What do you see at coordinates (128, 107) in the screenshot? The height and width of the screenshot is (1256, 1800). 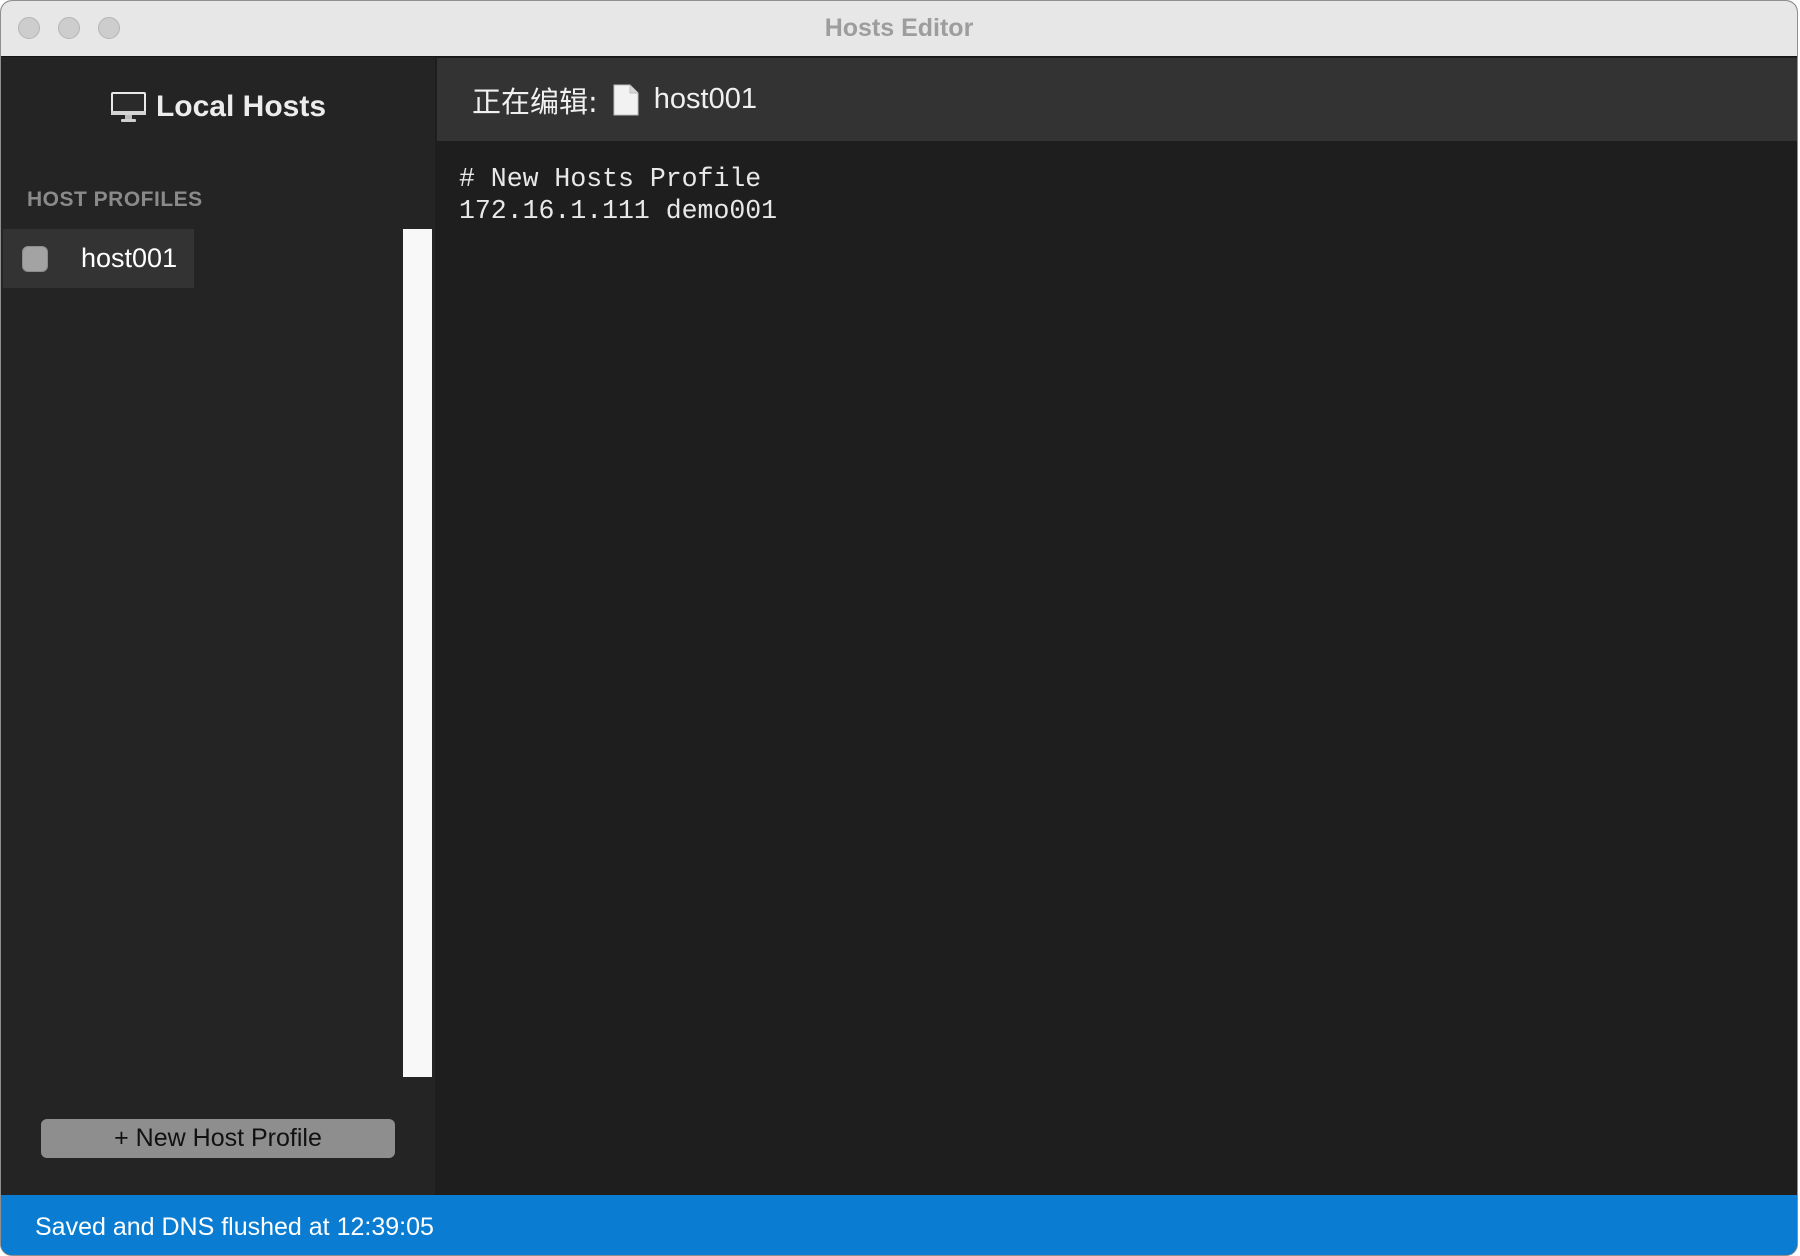 I see `monitor-icon` at bounding box center [128, 107].